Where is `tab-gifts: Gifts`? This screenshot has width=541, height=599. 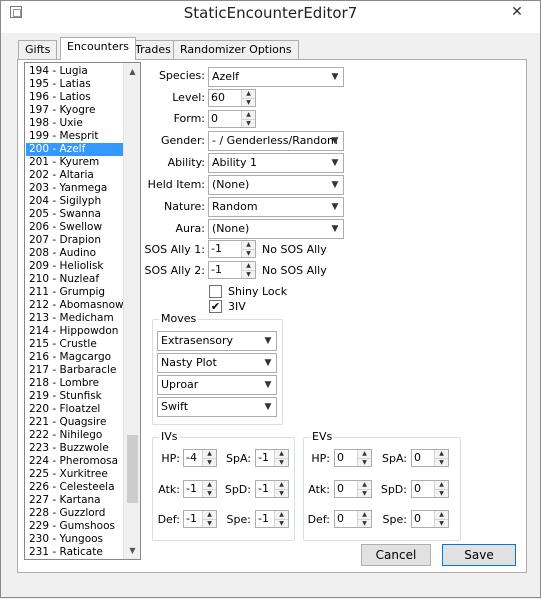 tab-gifts: Gifts is located at coordinates (38, 49).